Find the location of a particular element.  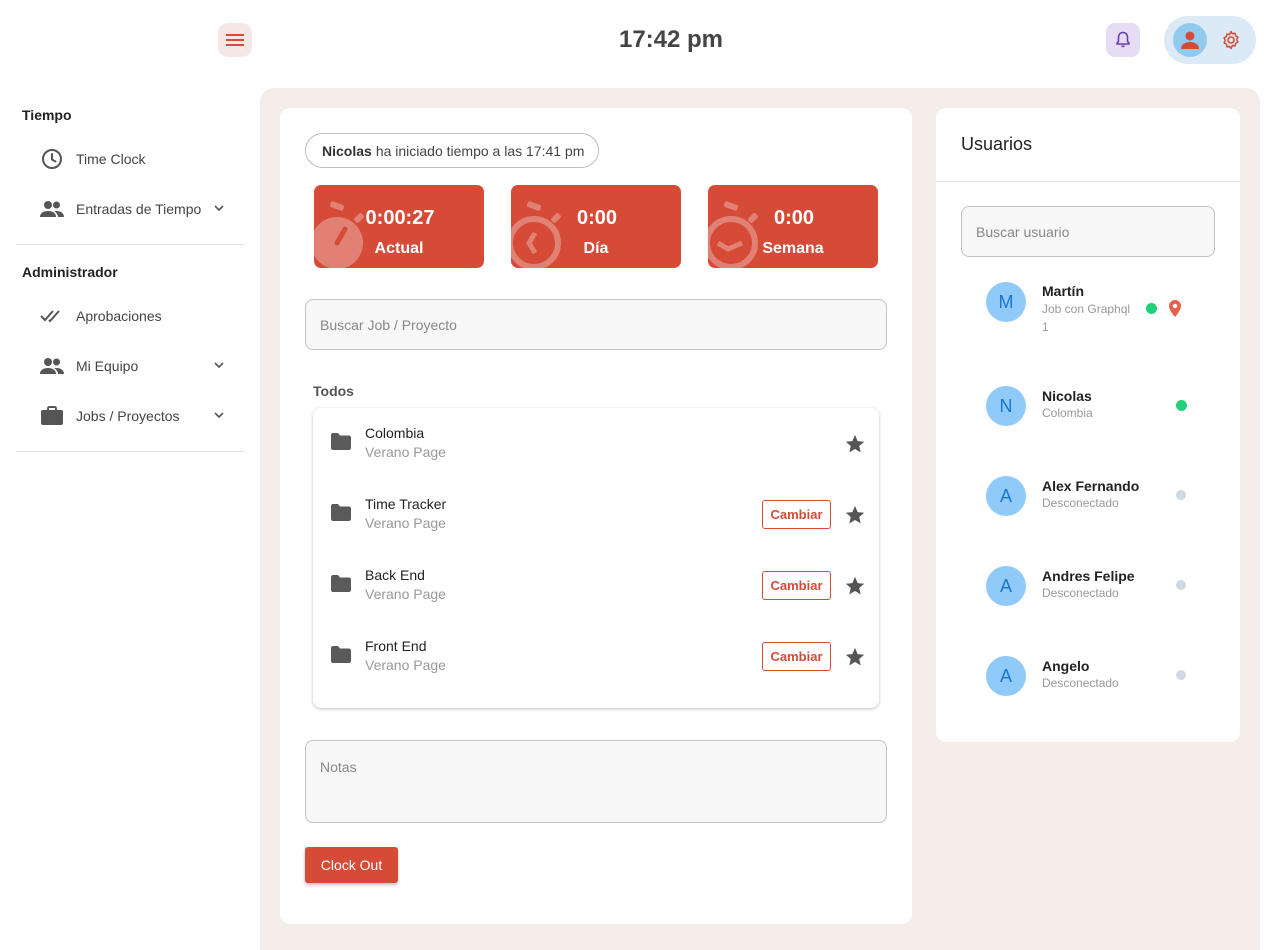

location-pin-icon is located at coordinates (1175, 308).